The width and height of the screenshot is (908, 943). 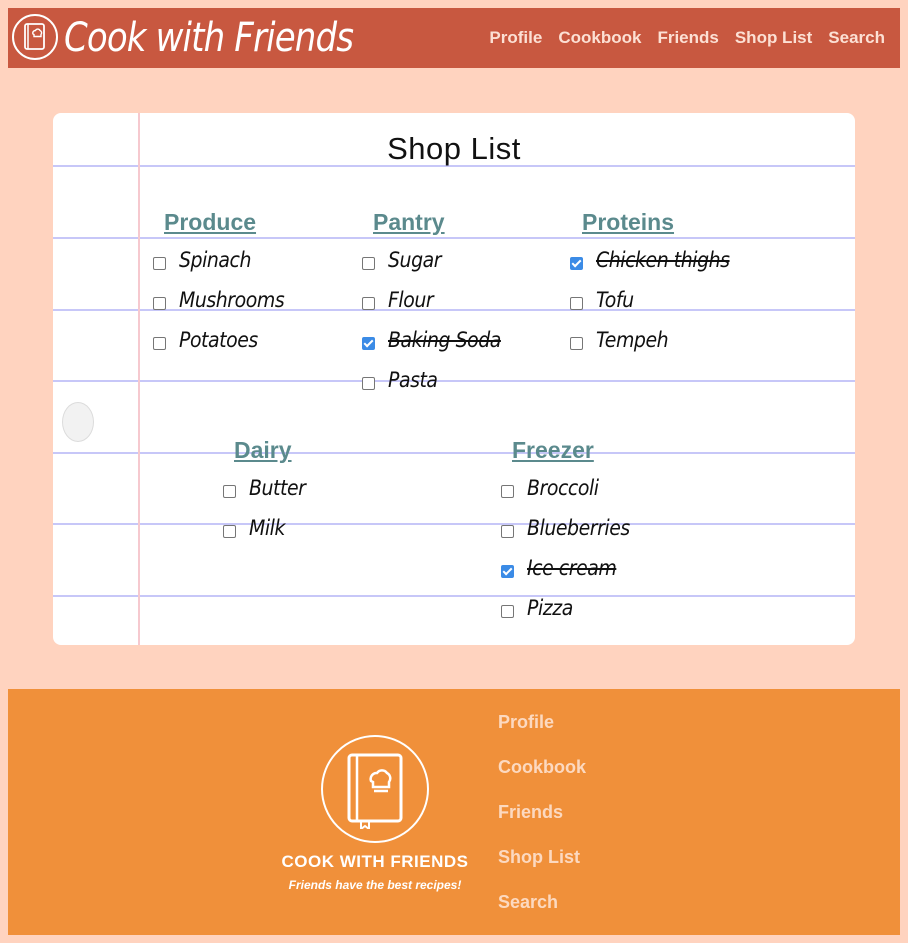 I want to click on list-item: Pizza, so click(x=539, y=608).